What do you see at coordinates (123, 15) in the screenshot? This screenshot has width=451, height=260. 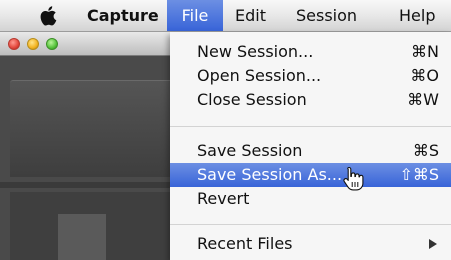 I see `app-name-menu: Capture` at bounding box center [123, 15].